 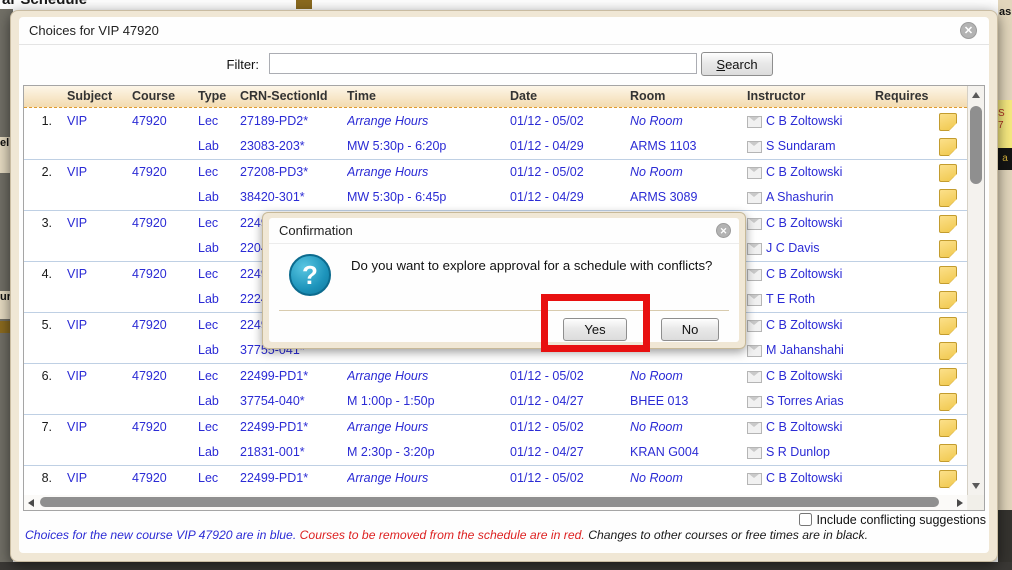 I want to click on horizontal-scrollbar, so click(x=495, y=502).